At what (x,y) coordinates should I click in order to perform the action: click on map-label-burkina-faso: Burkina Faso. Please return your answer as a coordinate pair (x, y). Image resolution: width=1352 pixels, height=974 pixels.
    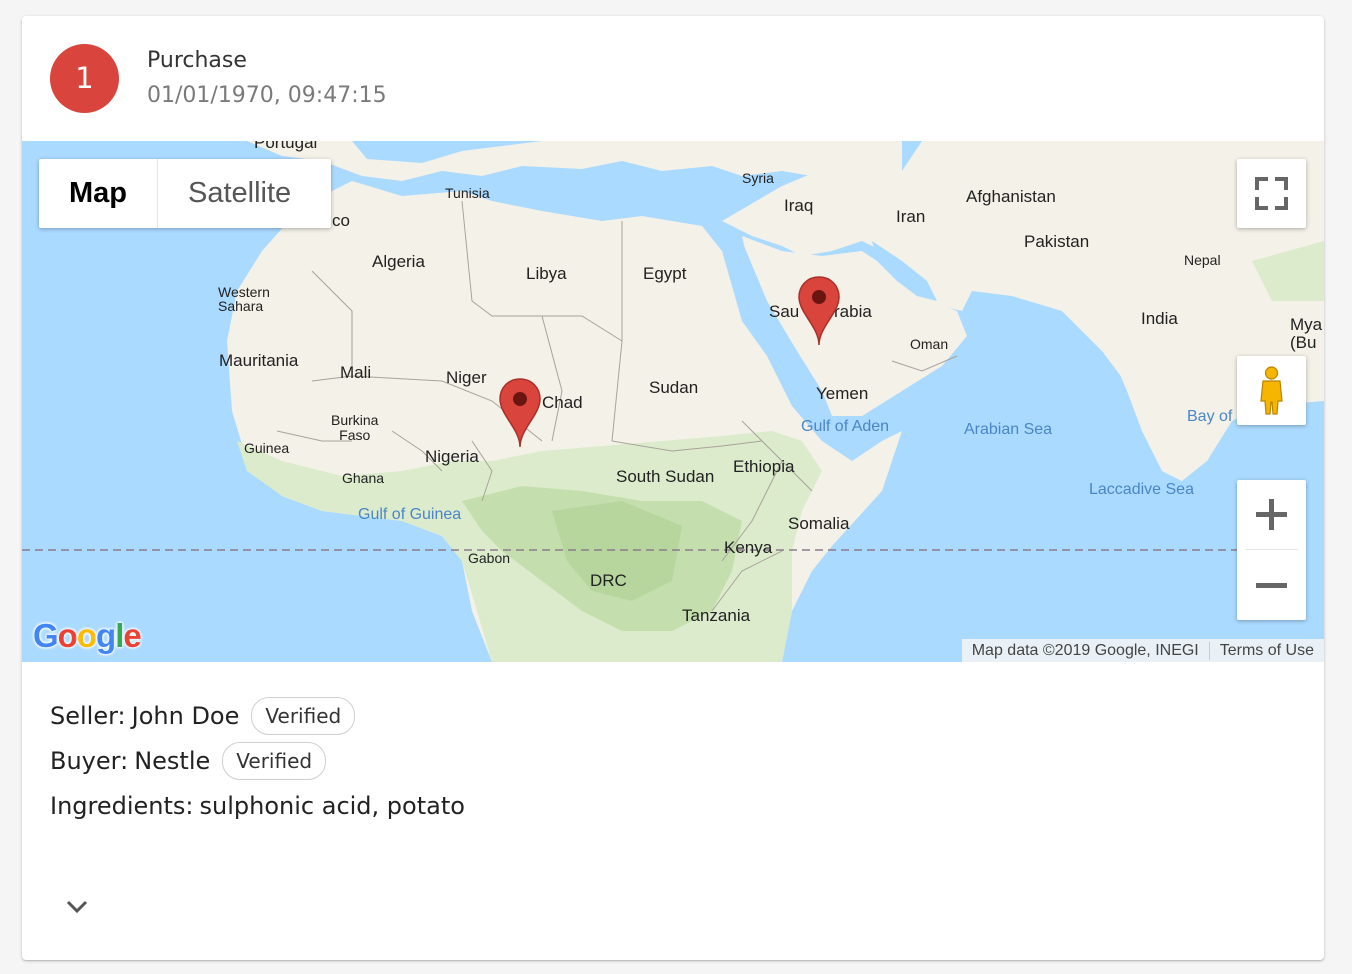
    Looking at the image, I should click on (355, 427).